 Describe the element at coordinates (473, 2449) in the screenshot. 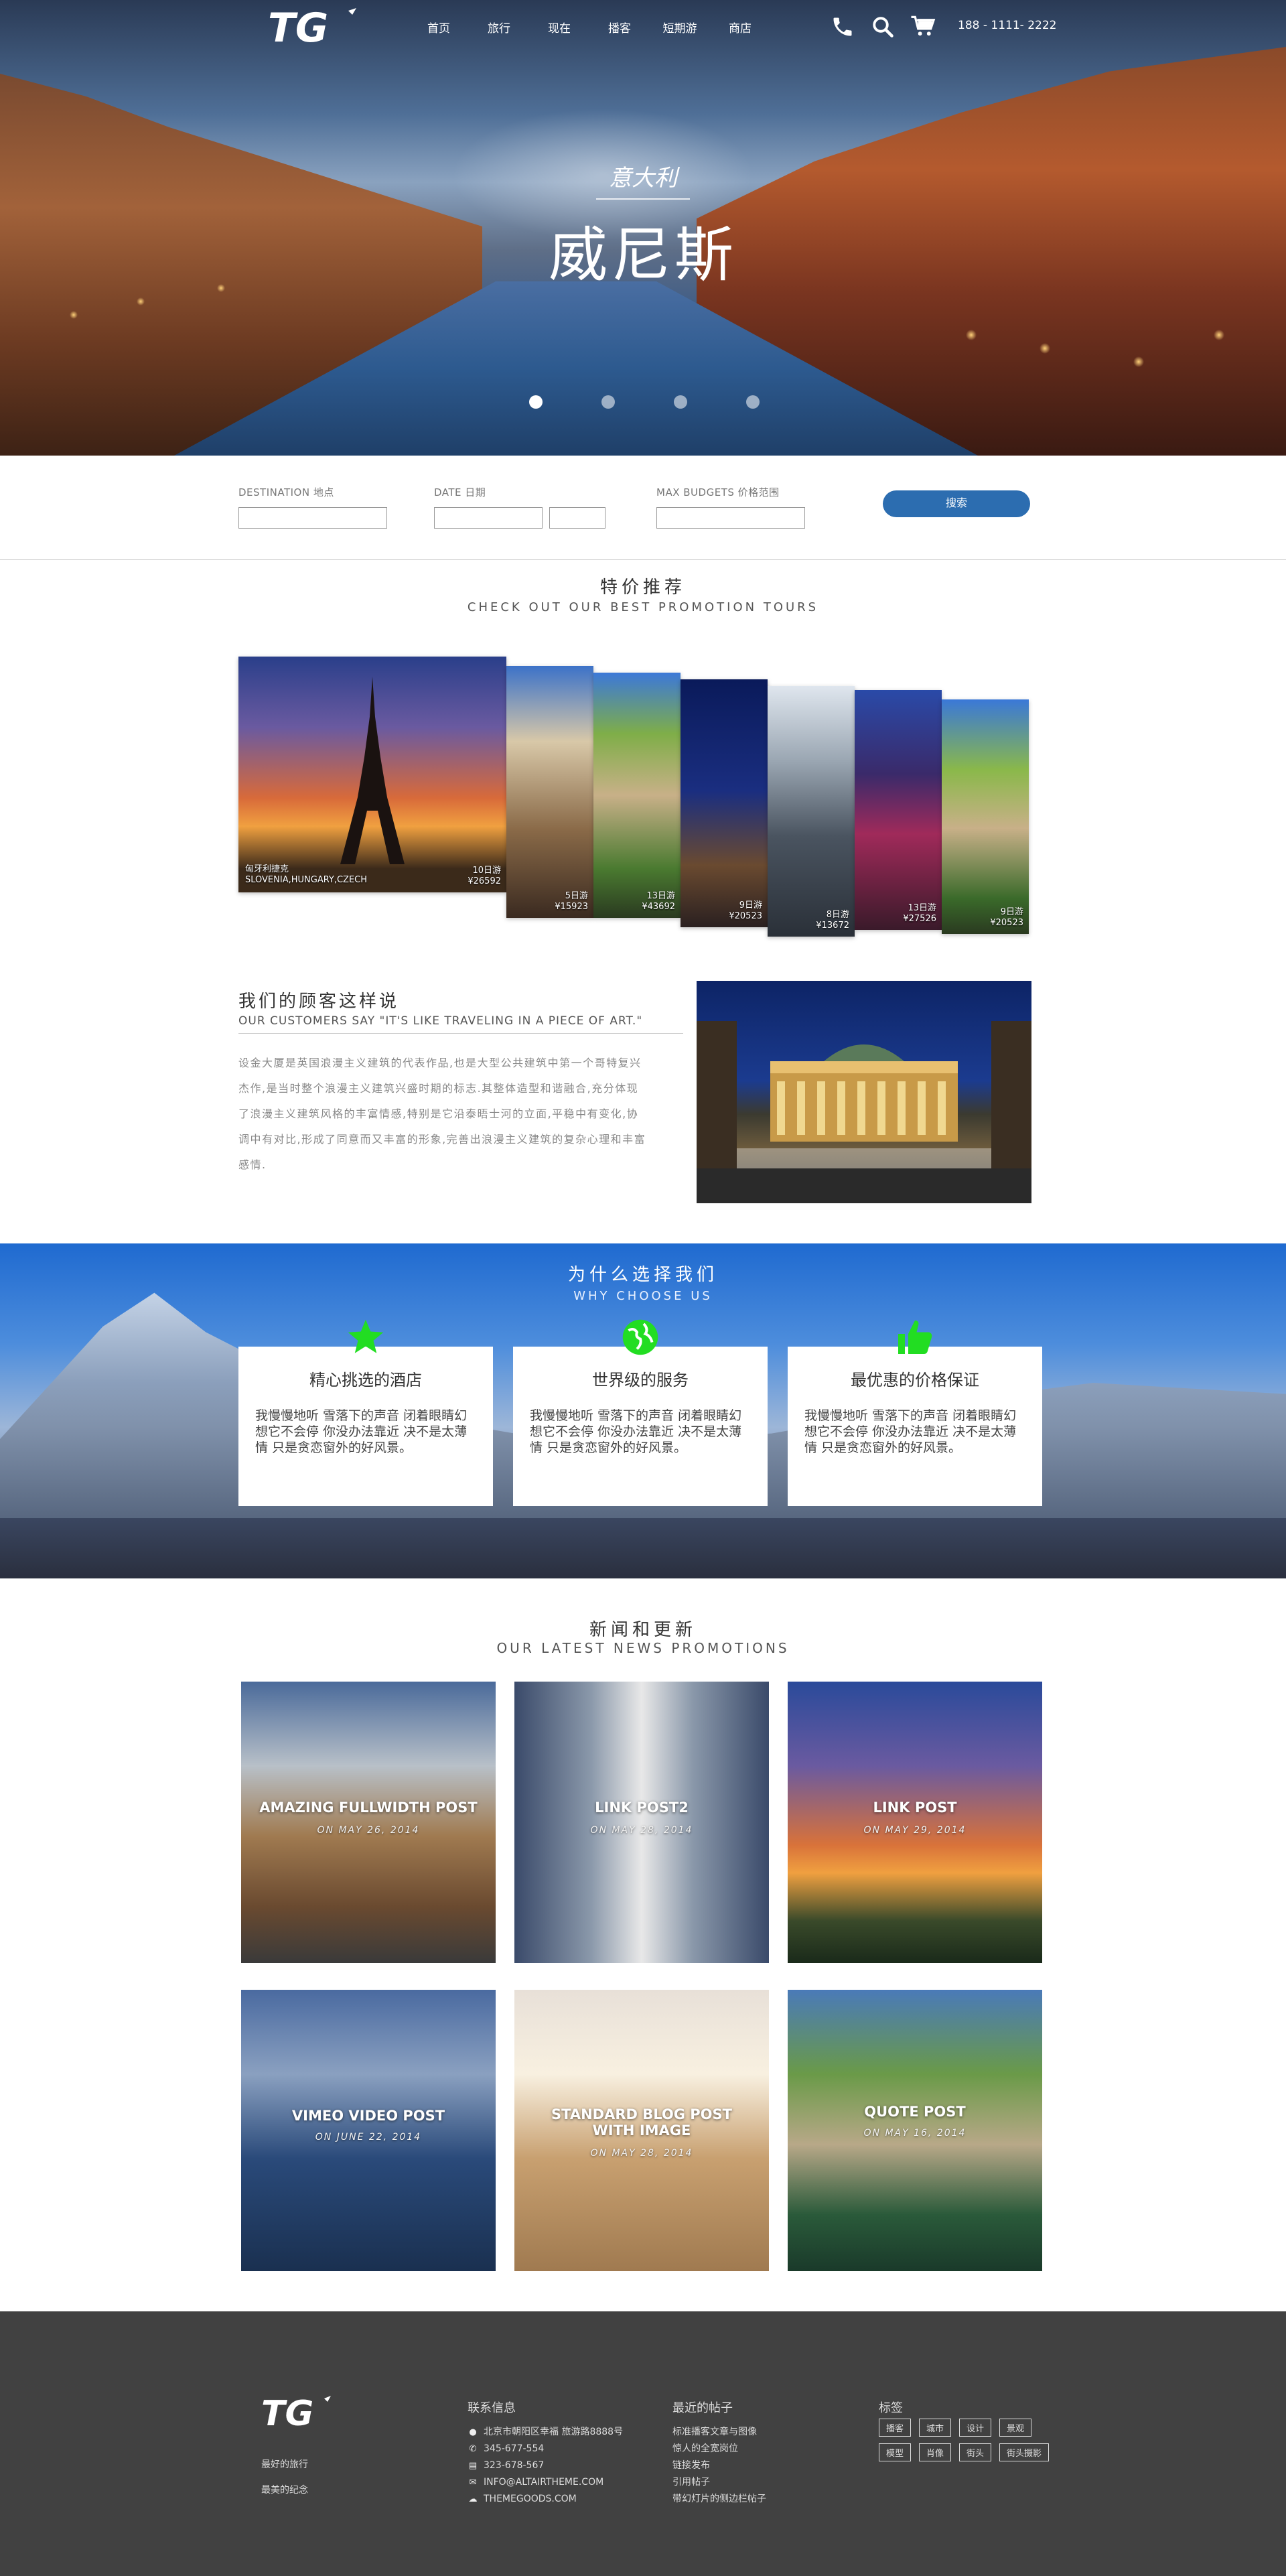

I see `phone-icon: ✆` at that location.